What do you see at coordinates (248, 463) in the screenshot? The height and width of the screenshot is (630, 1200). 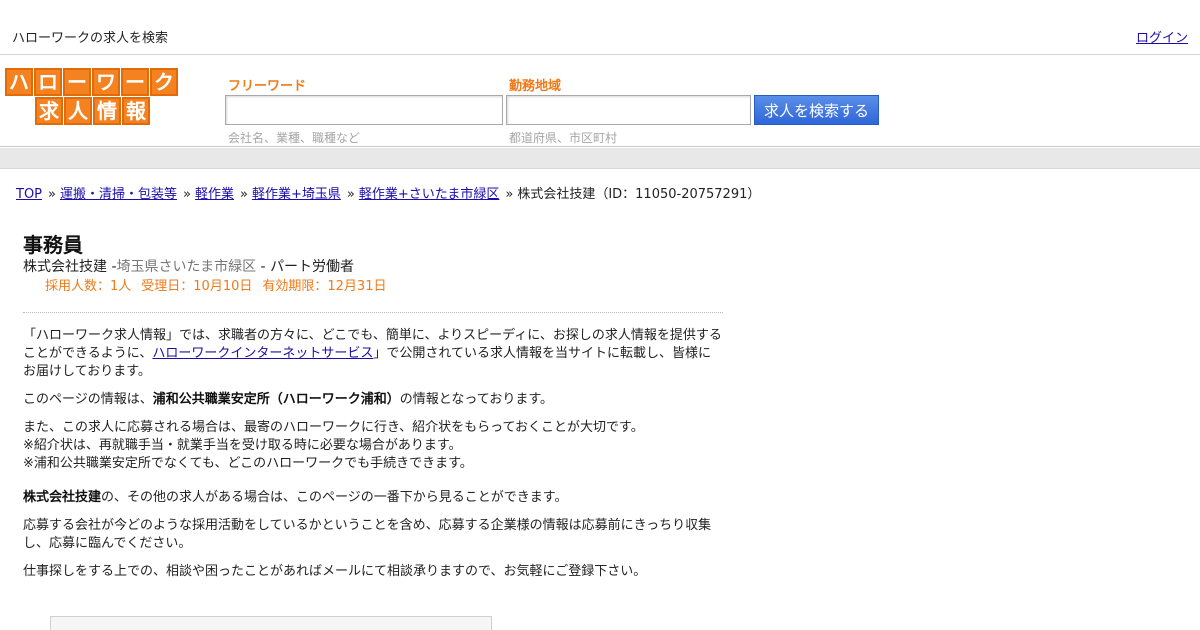 I see `referral-note: ※浦和公共職業安定所でなくても、どこのハローワークでも手続きできます。` at bounding box center [248, 463].